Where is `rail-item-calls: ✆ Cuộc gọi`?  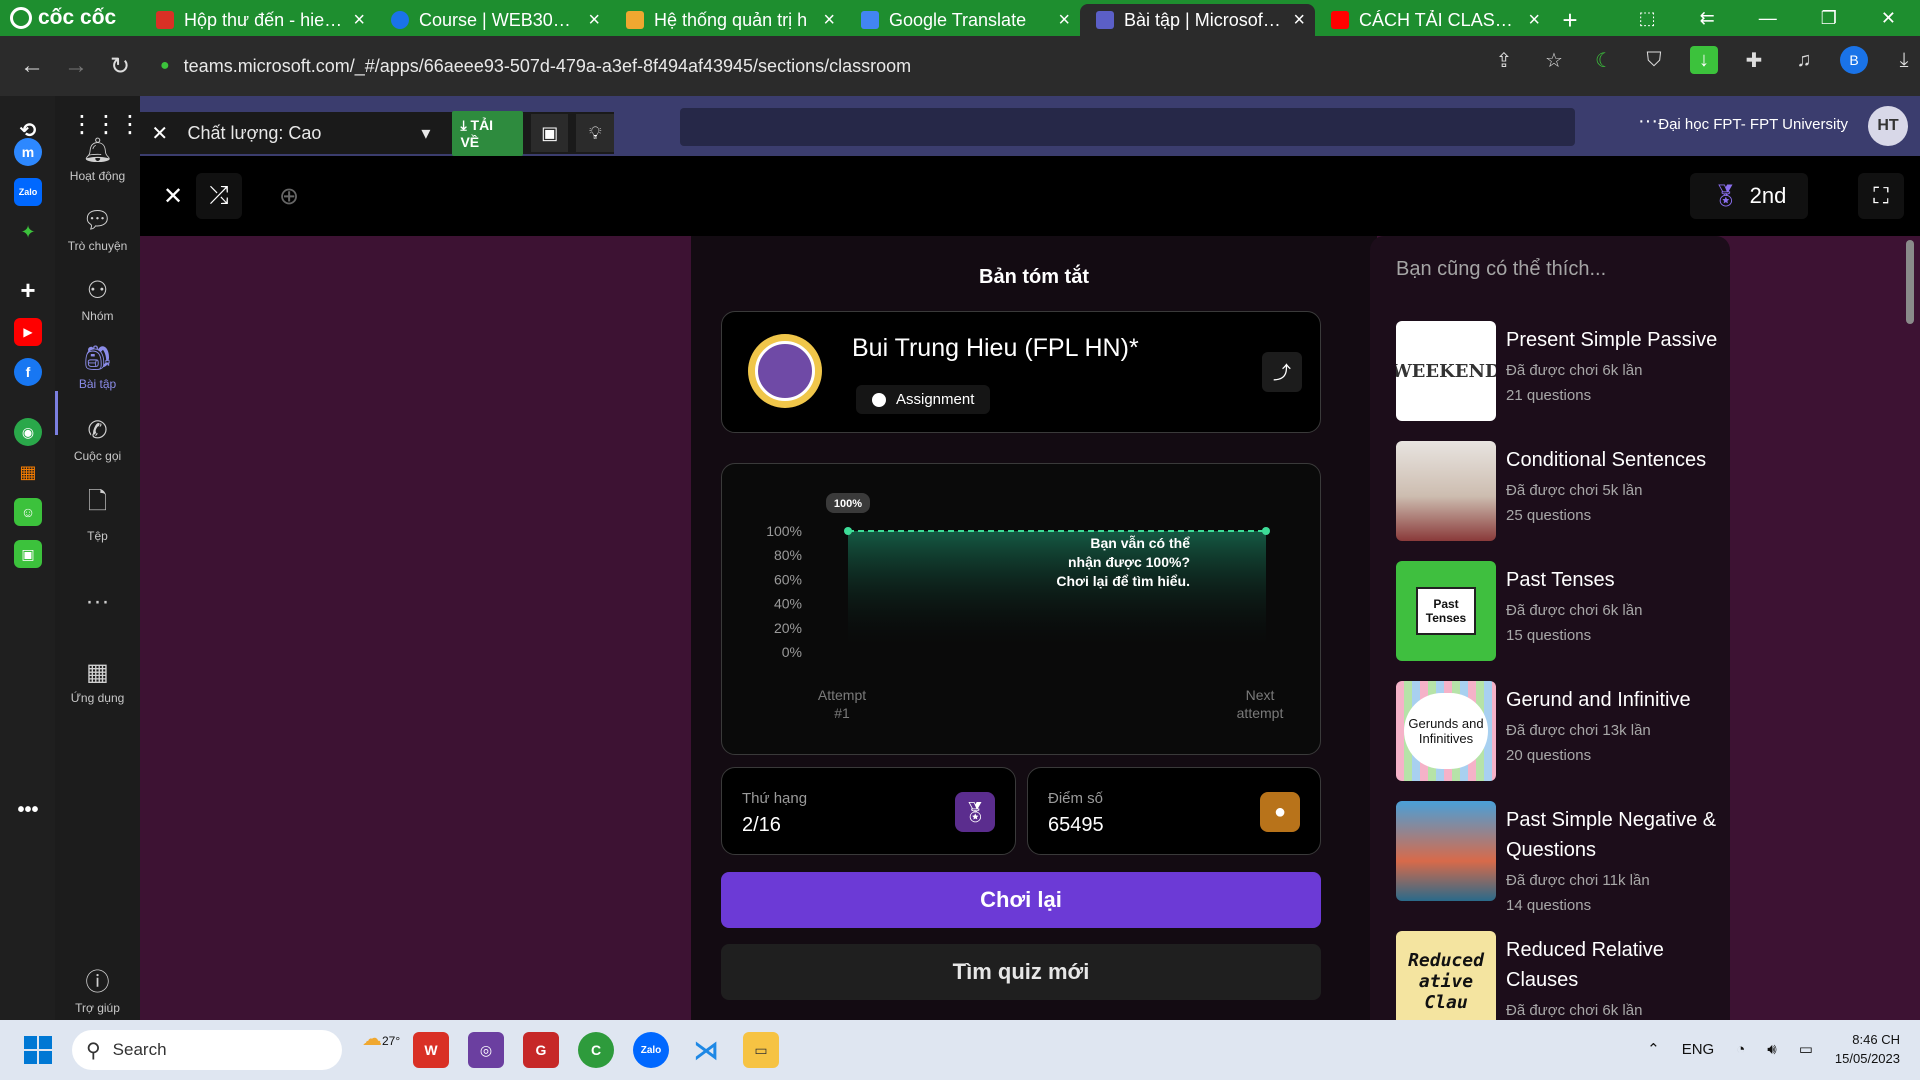 rail-item-calls: ✆ Cuộc gọi is located at coordinates (97, 439).